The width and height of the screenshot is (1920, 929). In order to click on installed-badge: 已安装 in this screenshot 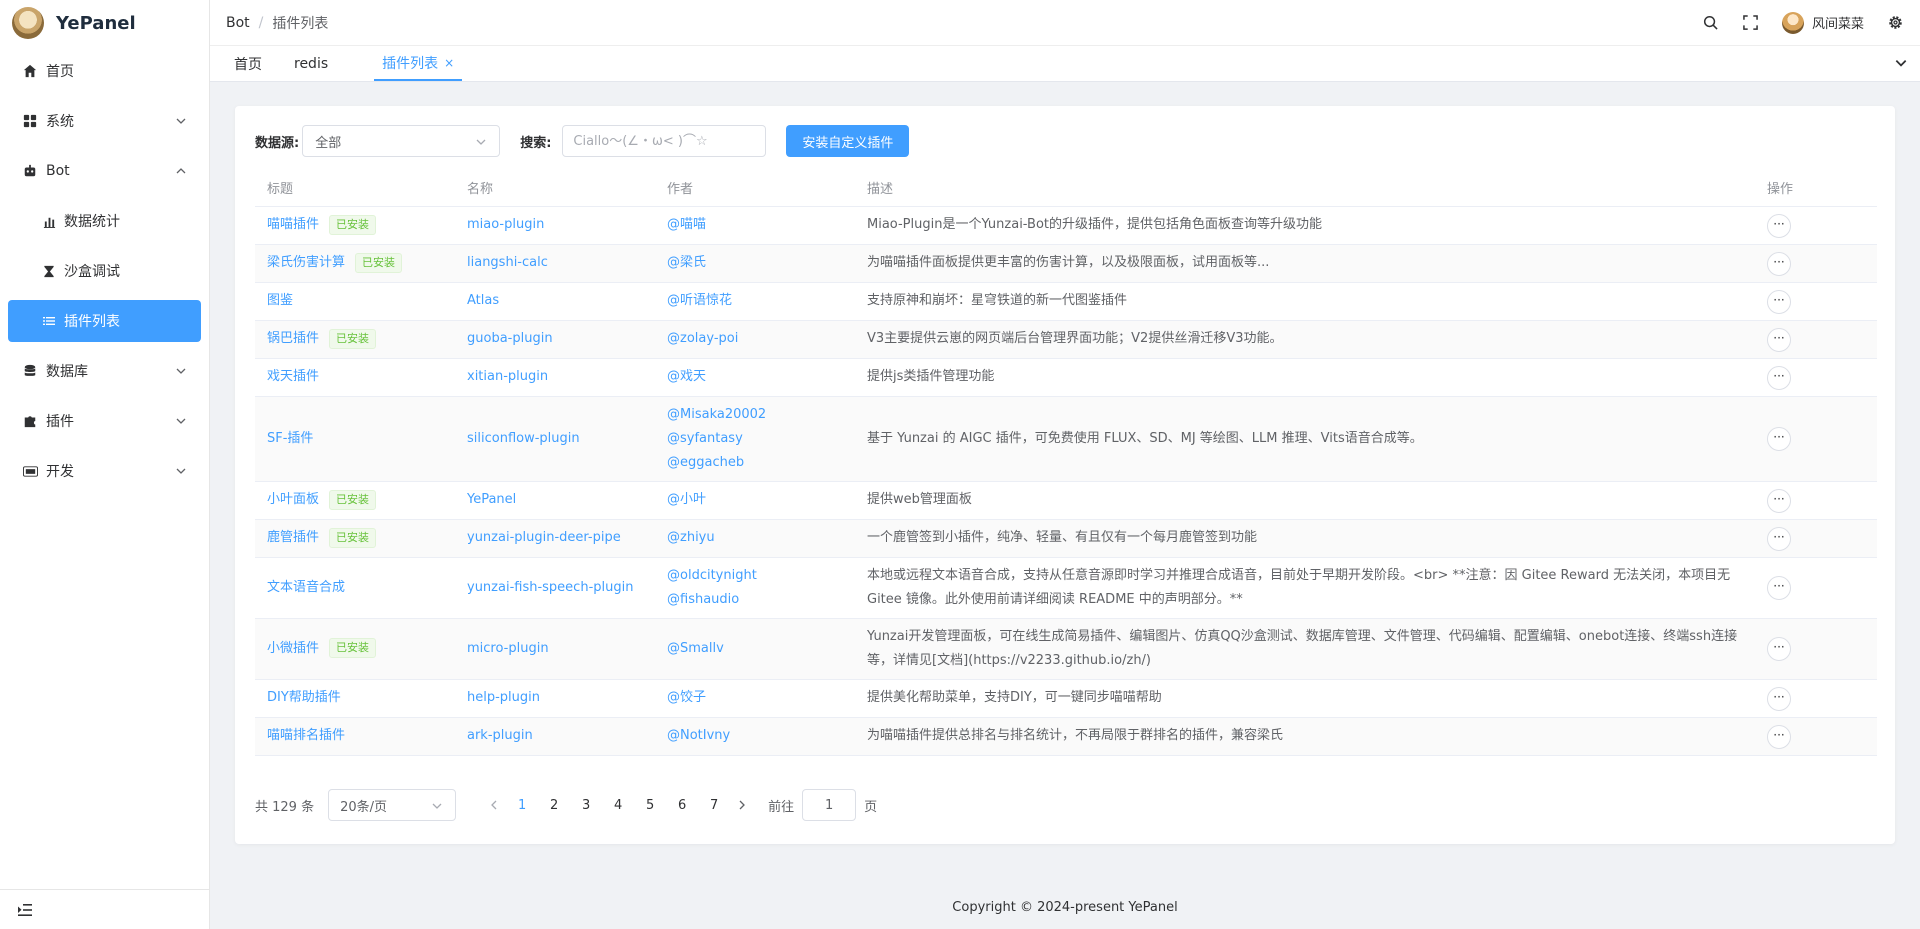, I will do `click(353, 537)`.